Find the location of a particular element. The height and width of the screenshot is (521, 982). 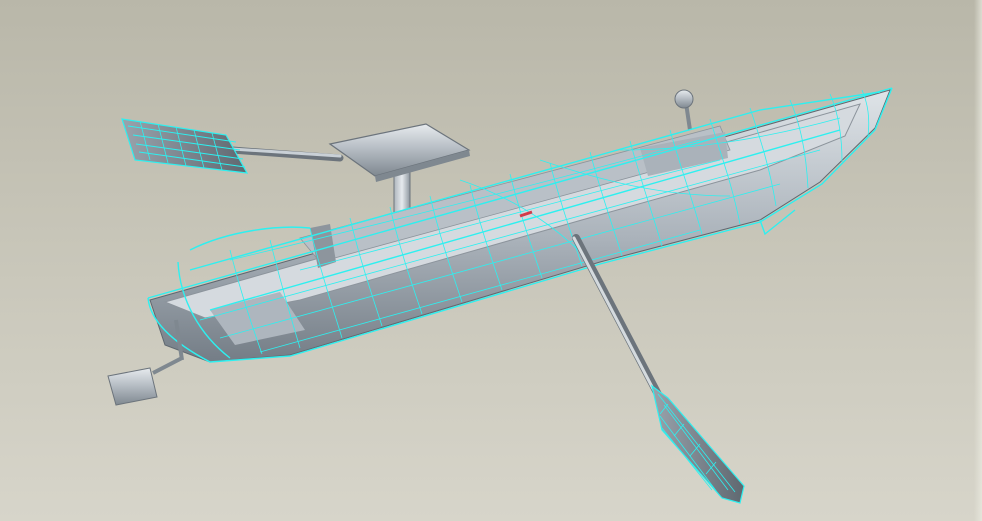

right-oar-blade is located at coordinates (698, 444).